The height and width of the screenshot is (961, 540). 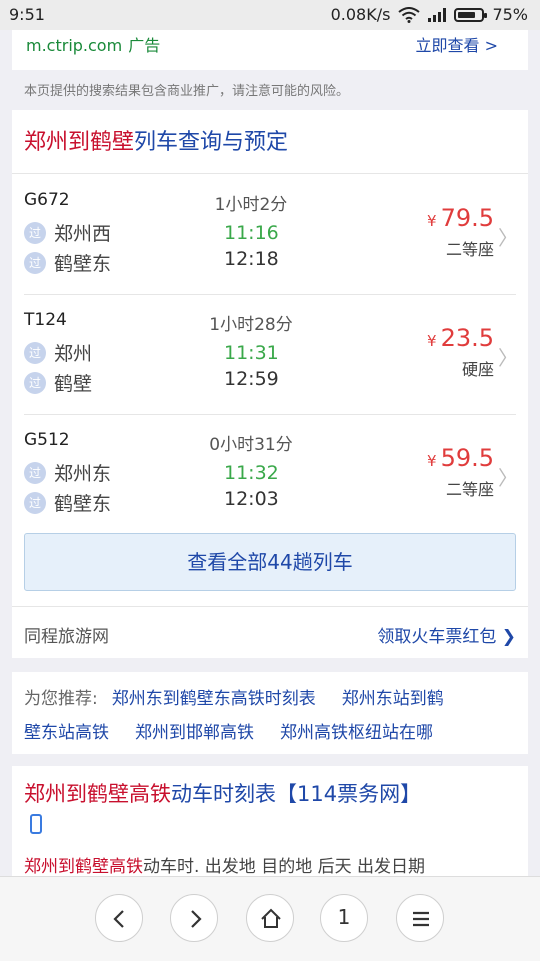 What do you see at coordinates (251, 379) in the screenshot?
I see `arrive-time: 12:59` at bounding box center [251, 379].